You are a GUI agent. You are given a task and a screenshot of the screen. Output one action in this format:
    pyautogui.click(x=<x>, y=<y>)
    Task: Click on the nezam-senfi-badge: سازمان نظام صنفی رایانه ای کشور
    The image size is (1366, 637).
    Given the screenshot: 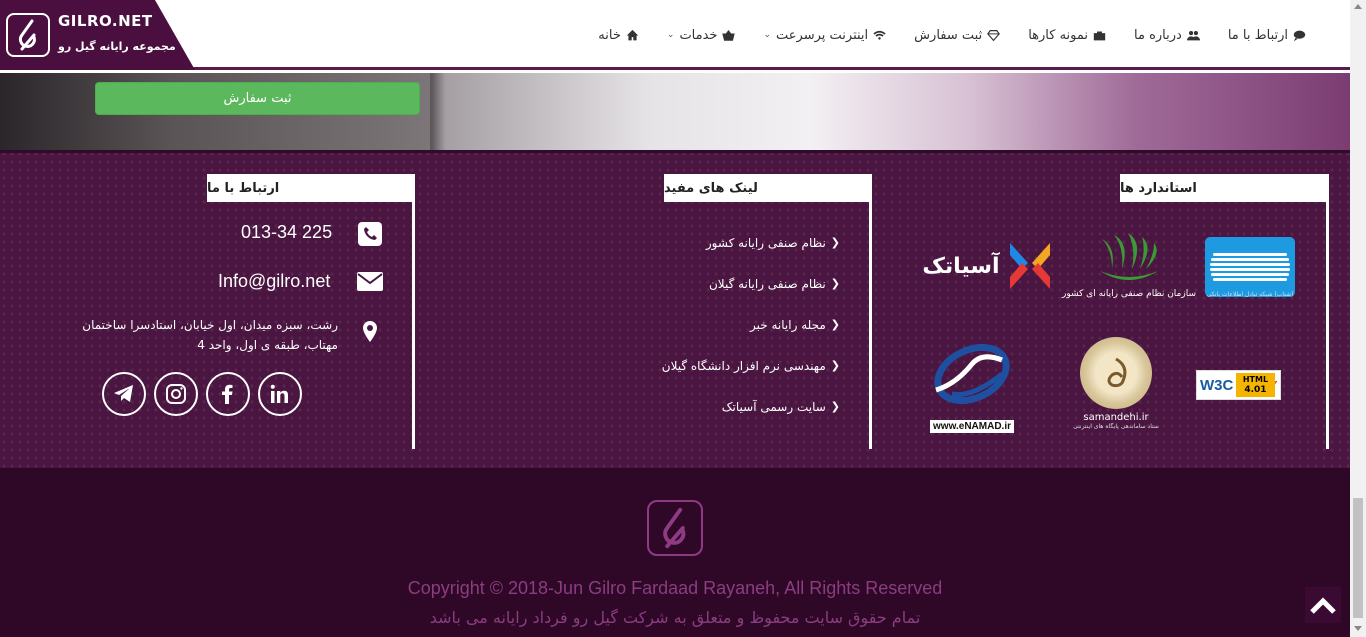 What is the action you would take?
    pyautogui.click(x=1129, y=265)
    